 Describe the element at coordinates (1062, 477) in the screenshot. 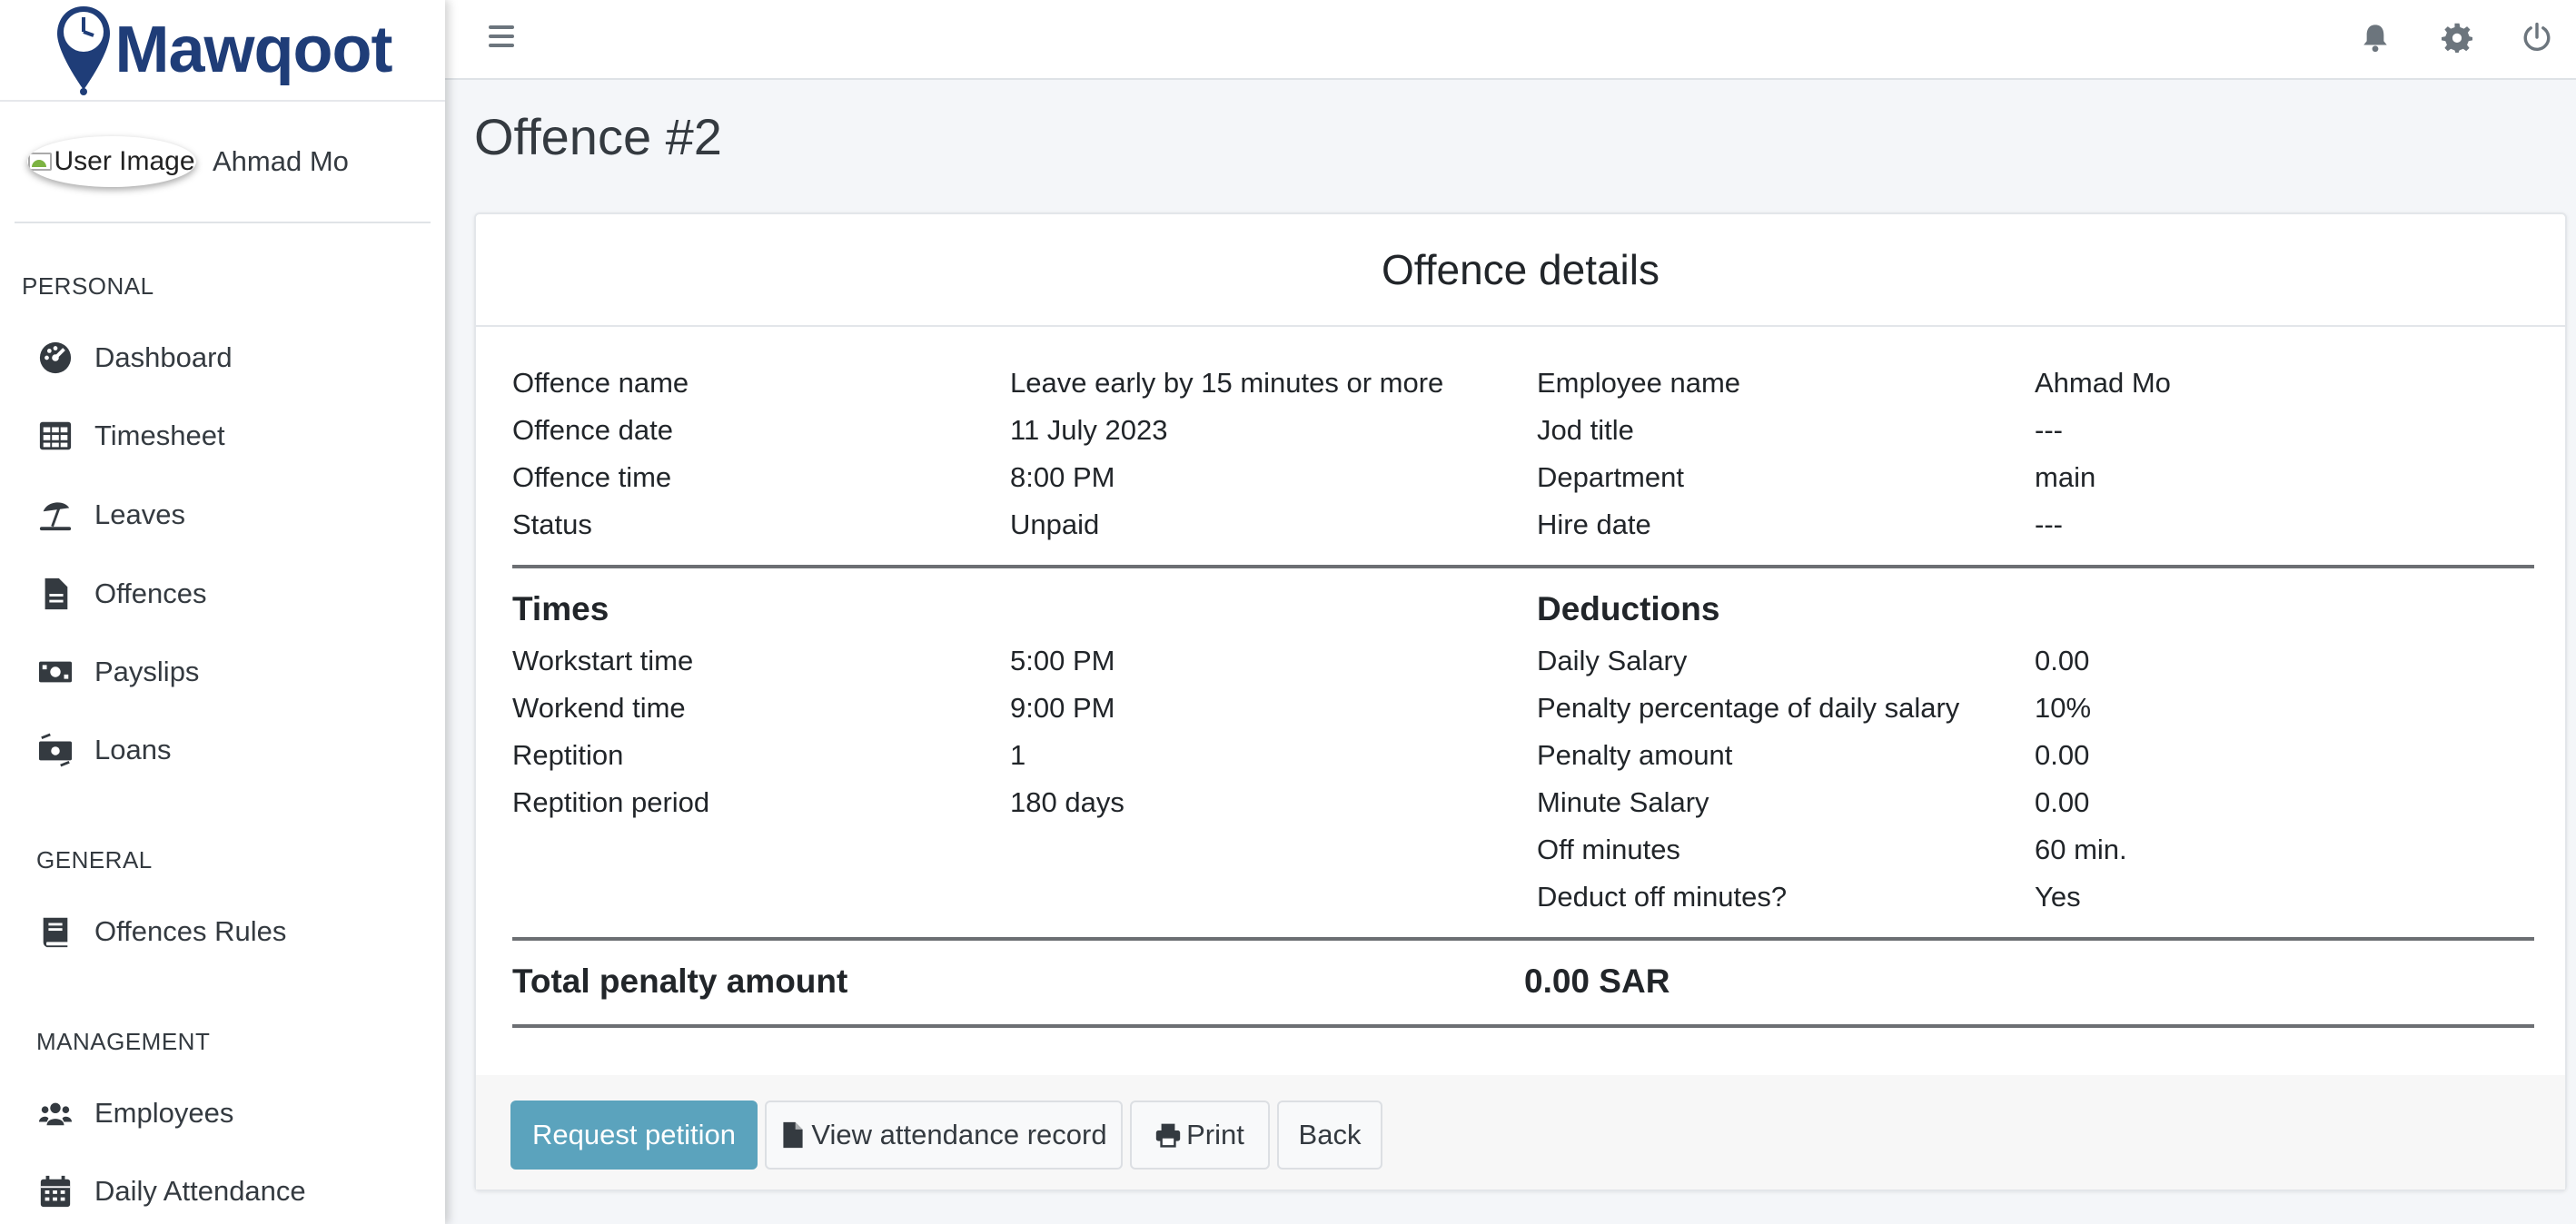

I see `detail-value: 8:00 PM` at that location.